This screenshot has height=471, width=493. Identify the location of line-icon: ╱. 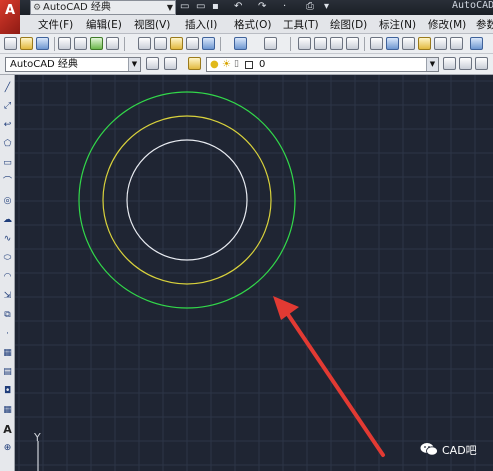
(7, 88).